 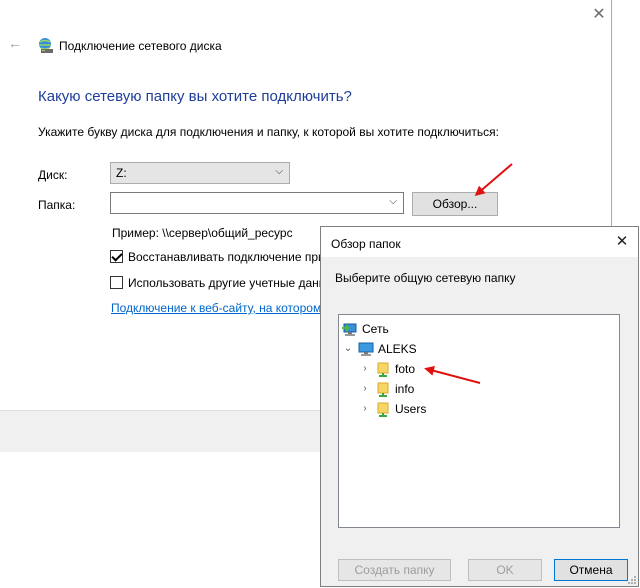 I want to click on drive-letter-select: Z: ⌵, so click(x=200, y=173).